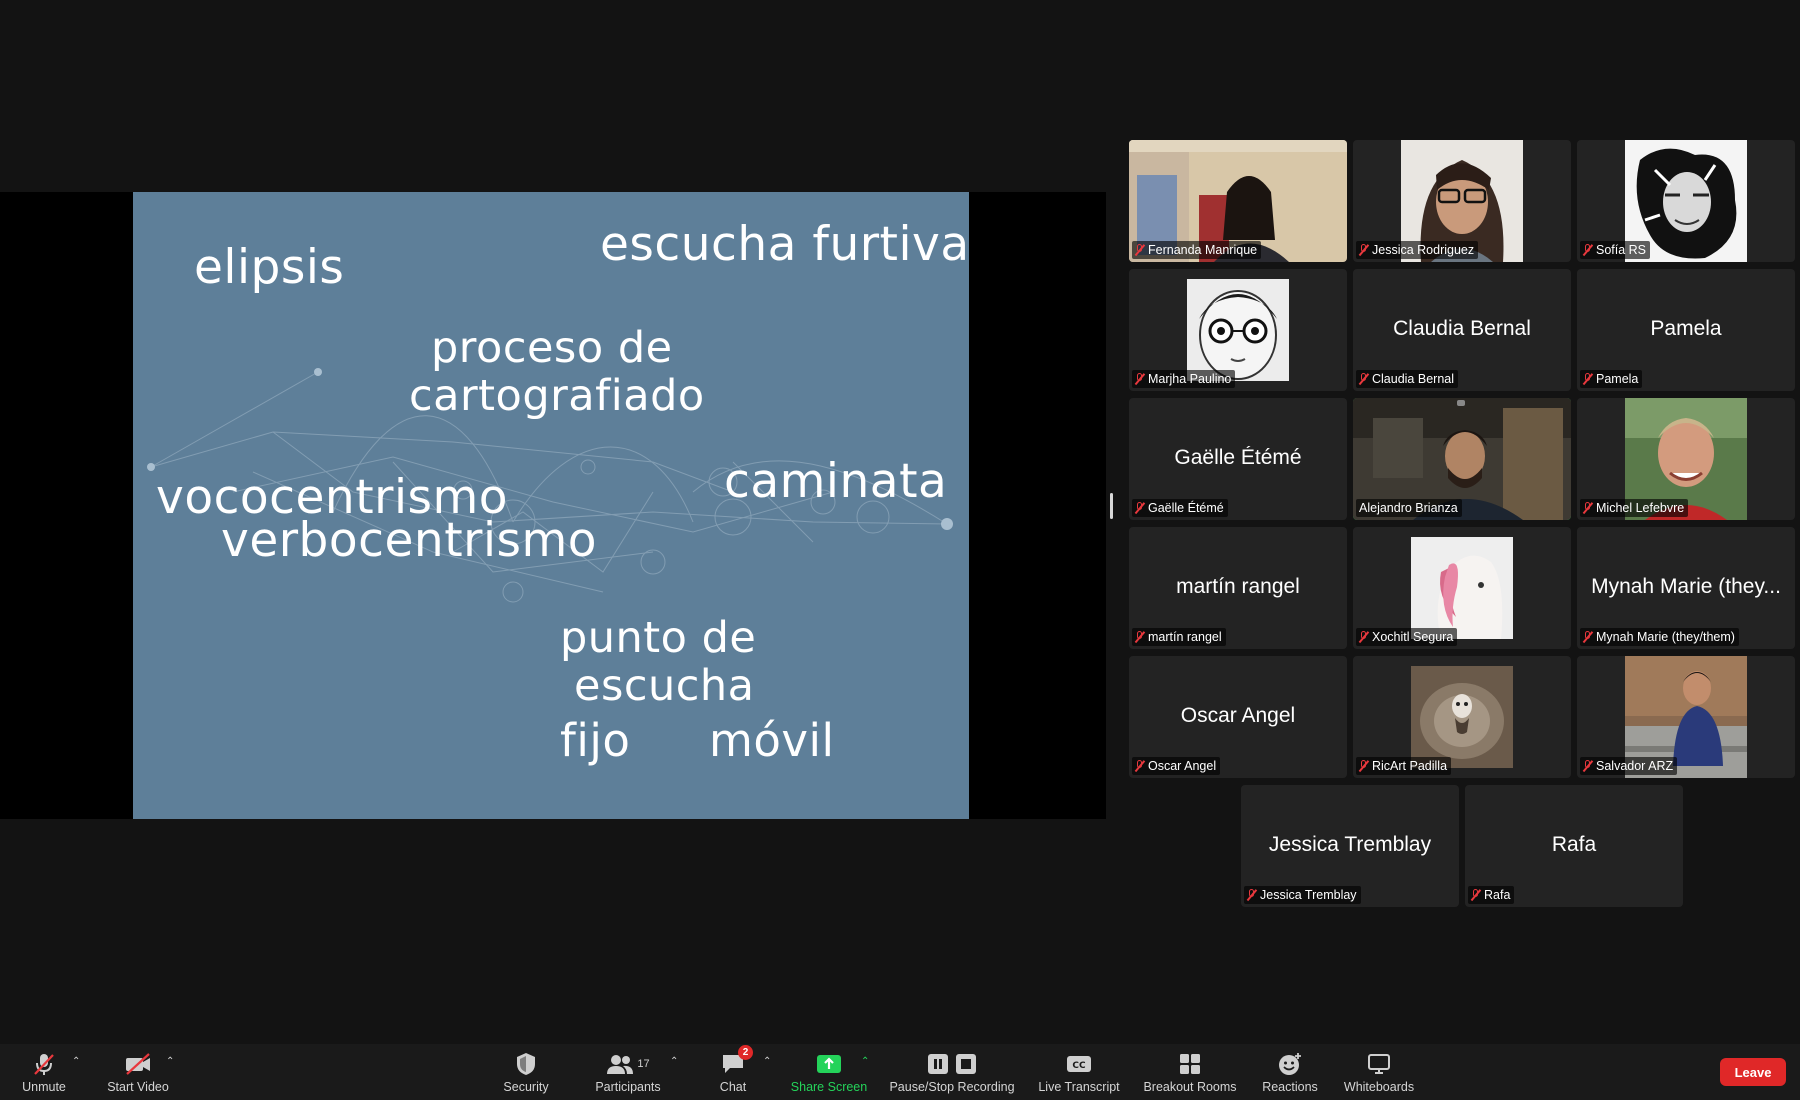  I want to click on participant-name-label: Michel Lefebvre, so click(1634, 508).